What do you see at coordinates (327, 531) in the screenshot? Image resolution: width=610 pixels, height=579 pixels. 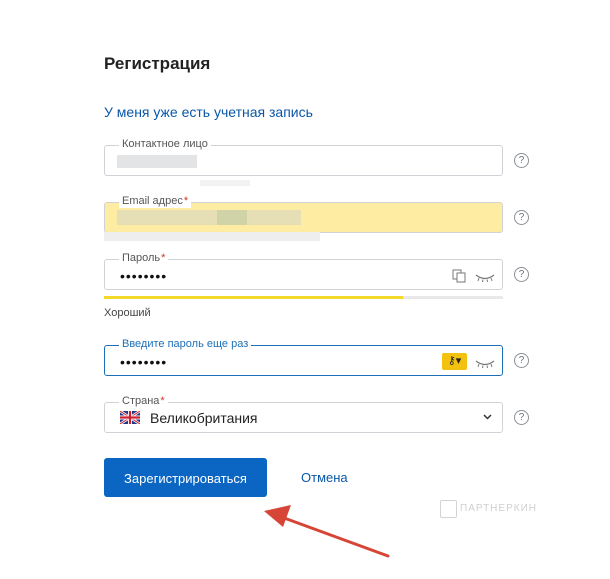 I see `annotation-arrow-icon` at bounding box center [327, 531].